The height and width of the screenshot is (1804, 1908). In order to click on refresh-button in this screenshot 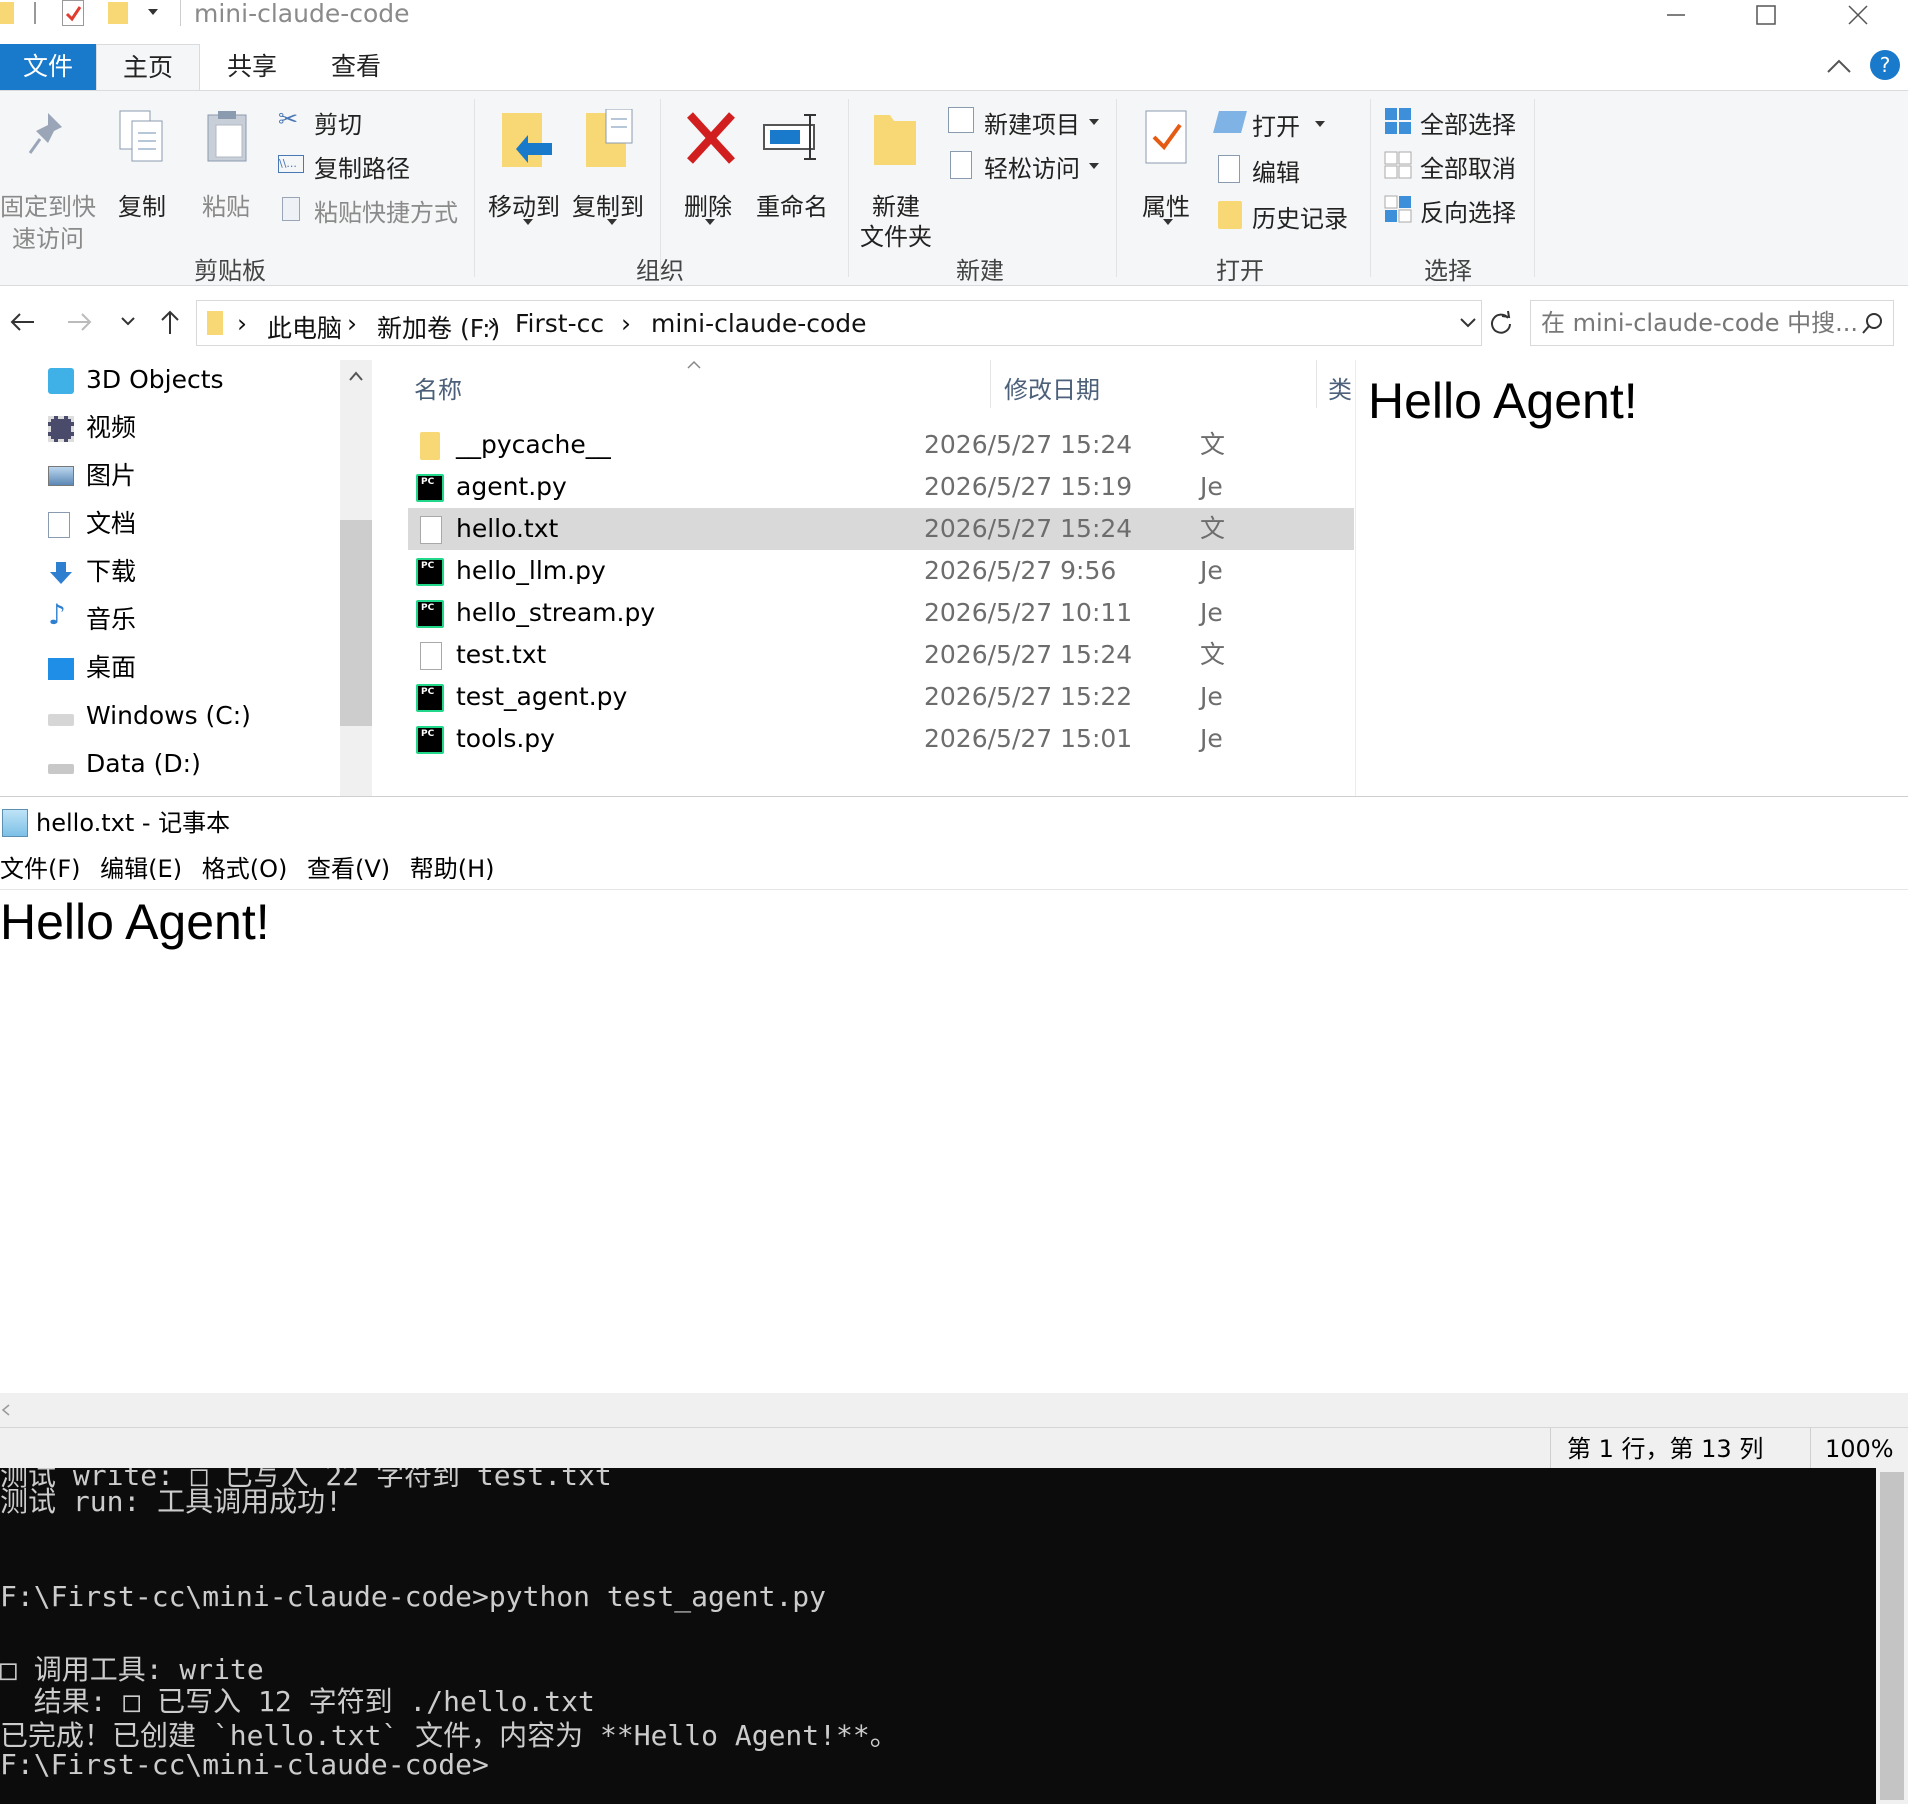, I will do `click(1501, 323)`.